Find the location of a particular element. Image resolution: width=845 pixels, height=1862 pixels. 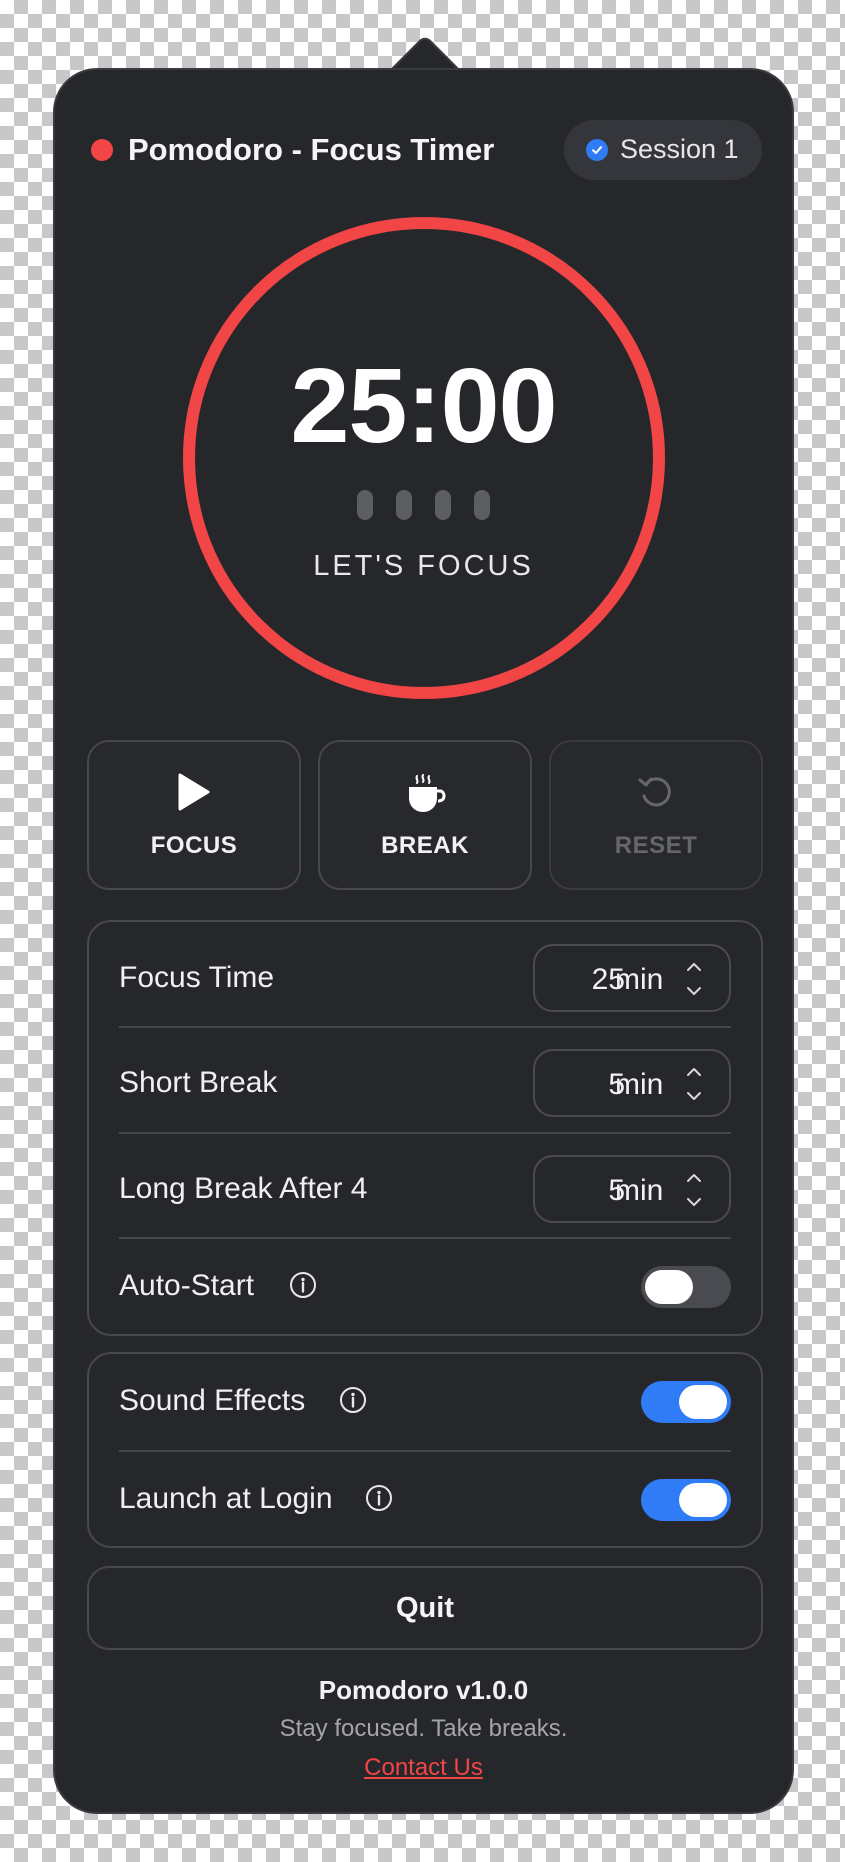

timer-display: 25:00 is located at coordinates (423, 406).